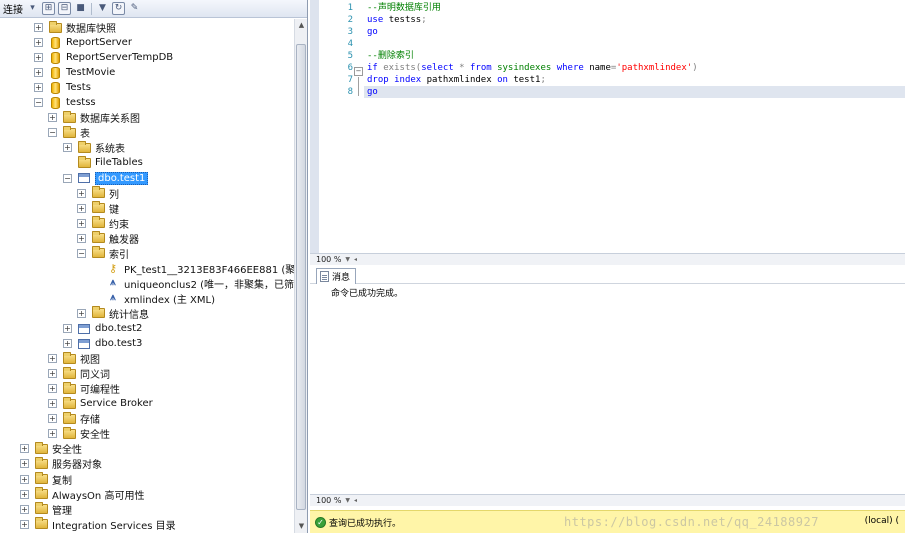 This screenshot has height=533, width=905. Describe the element at coordinates (94, 147) in the screenshot. I see `tree-node: + 系统表` at that location.